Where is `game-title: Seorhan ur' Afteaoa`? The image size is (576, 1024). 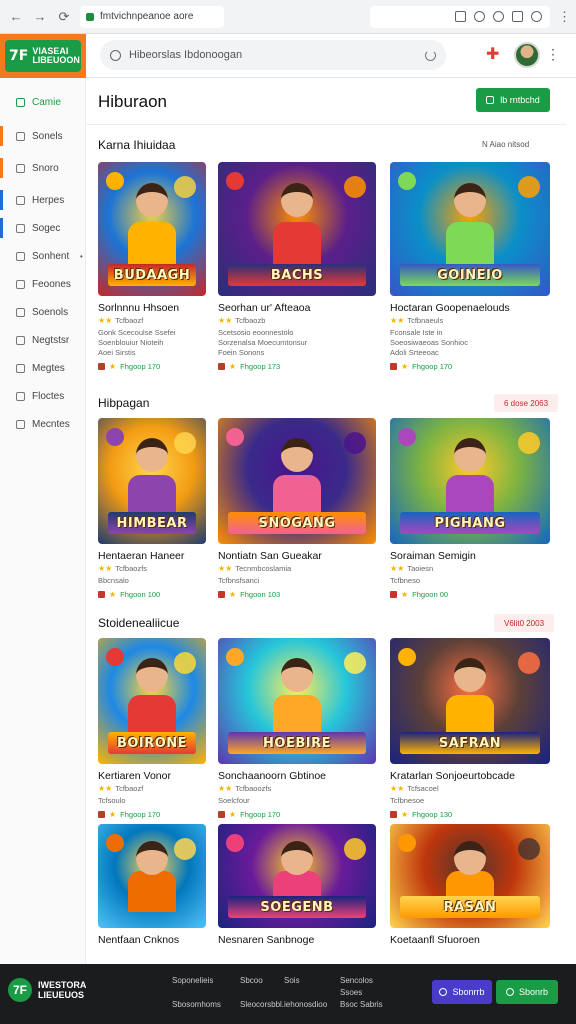 game-title: Seorhan ur' Afteaoa is located at coordinates (264, 308).